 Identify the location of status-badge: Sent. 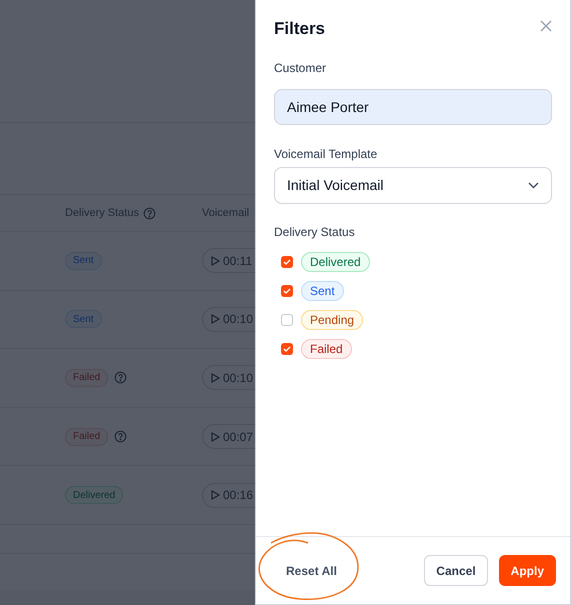
(322, 290).